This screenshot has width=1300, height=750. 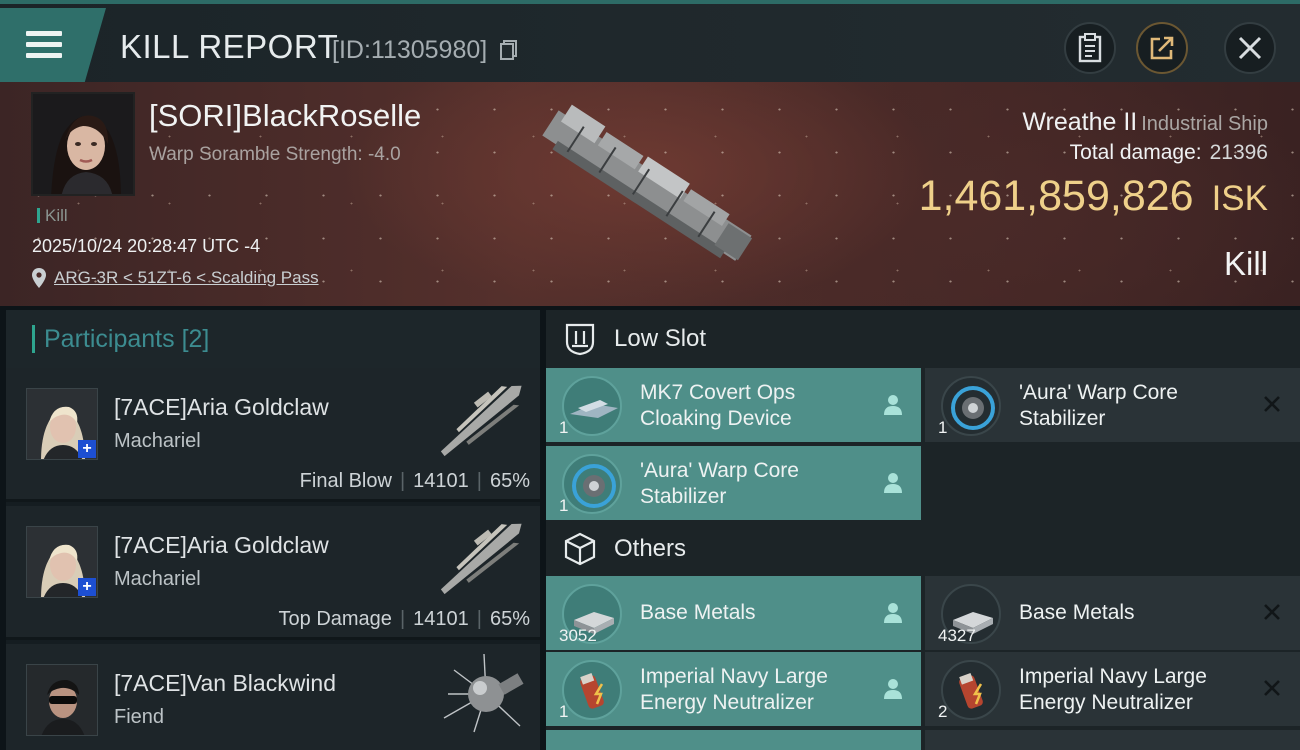 What do you see at coordinates (225, 683) in the screenshot?
I see `participant-name: [7ACE]Van Blackwind` at bounding box center [225, 683].